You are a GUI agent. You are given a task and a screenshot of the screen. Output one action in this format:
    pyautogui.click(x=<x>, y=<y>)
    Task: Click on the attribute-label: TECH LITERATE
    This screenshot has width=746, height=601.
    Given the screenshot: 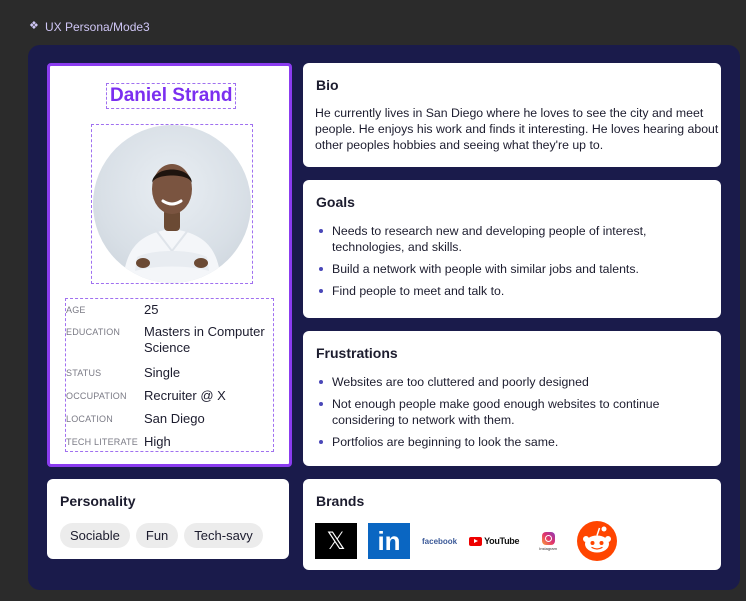 What is the action you would take?
    pyautogui.click(x=102, y=442)
    